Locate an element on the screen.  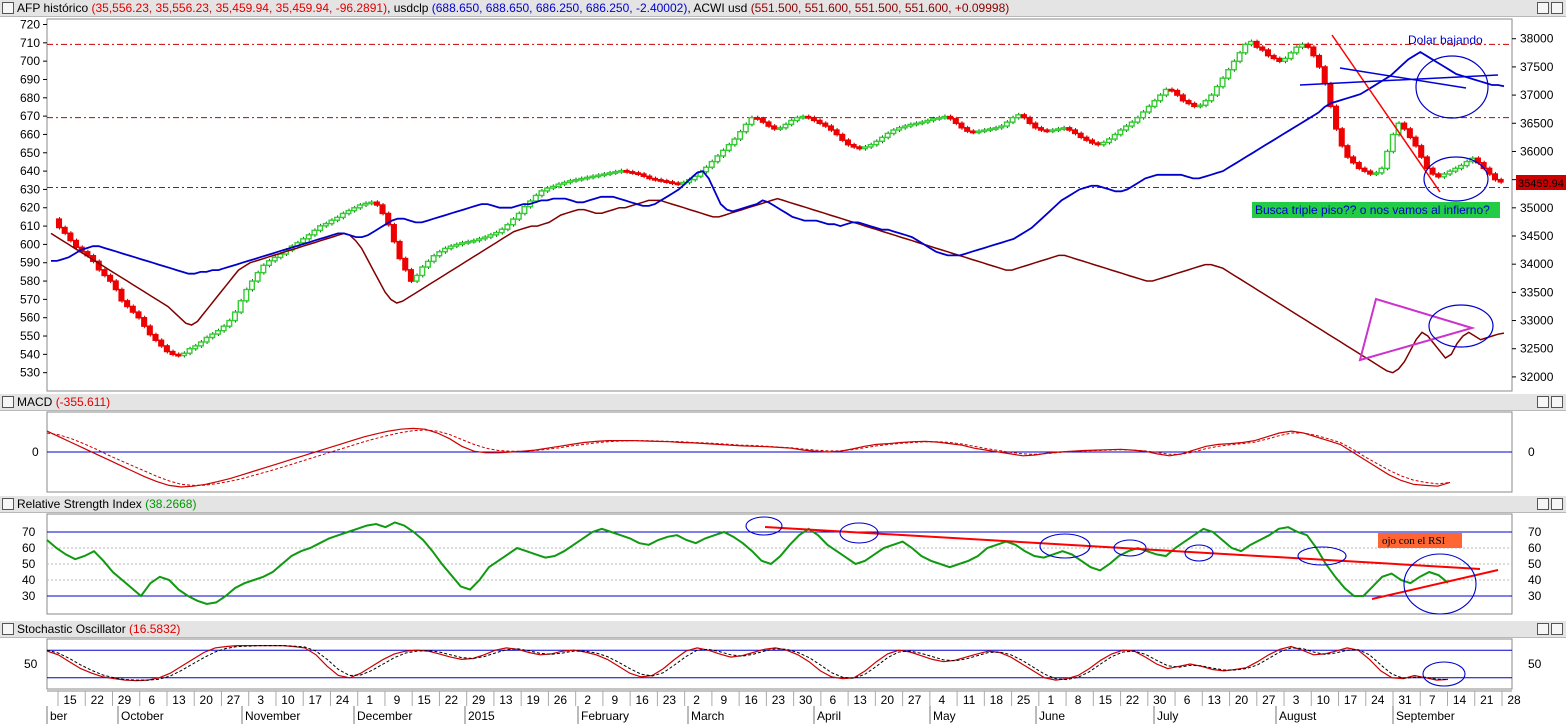
rsi-tick-left: 60 is located at coordinates (29, 548).